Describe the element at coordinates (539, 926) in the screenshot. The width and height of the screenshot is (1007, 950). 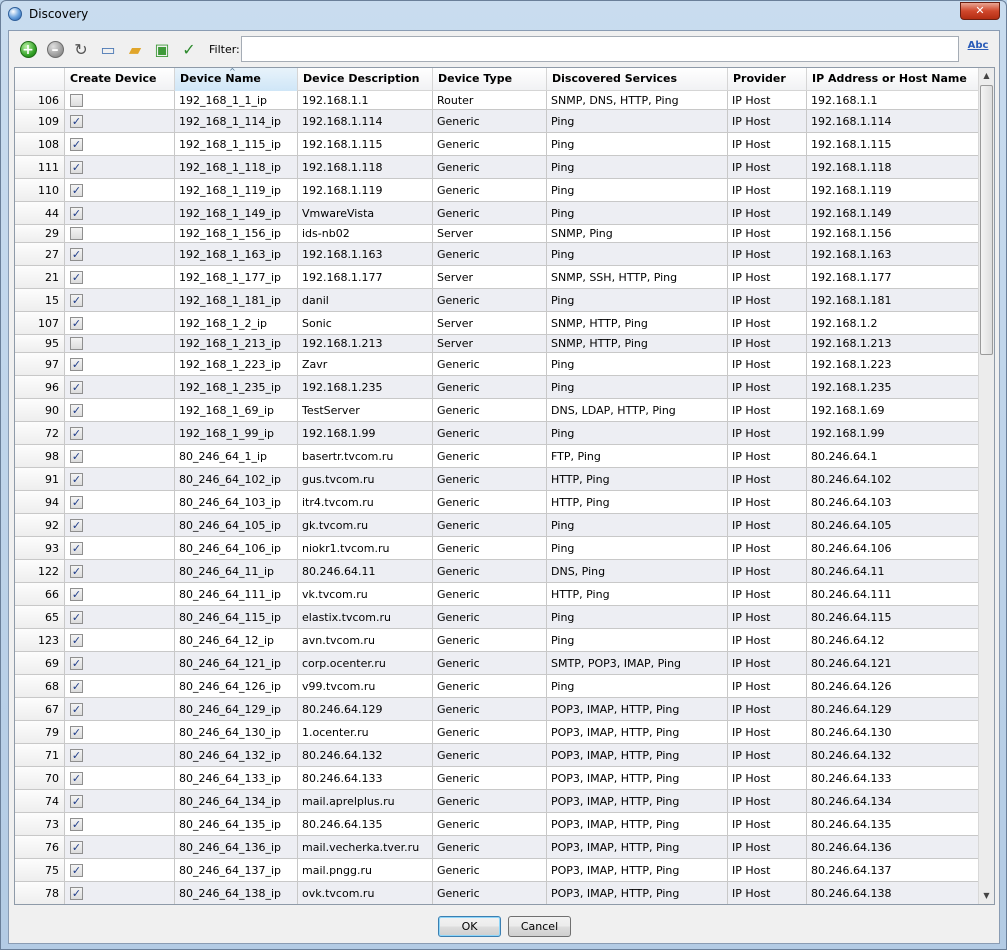
I see `cancel-button: Cancel` at that location.